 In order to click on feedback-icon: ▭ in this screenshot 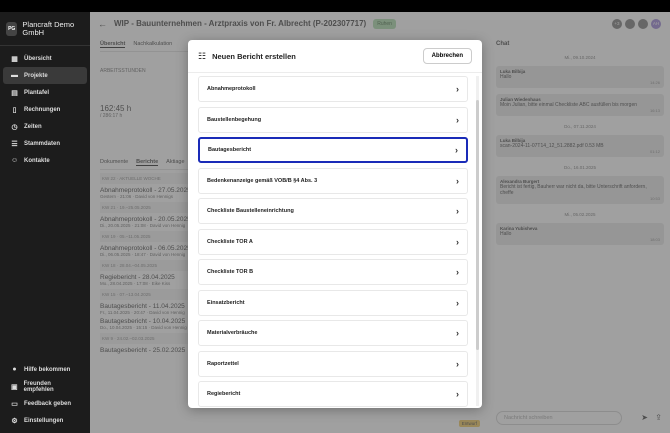, I will do `click(14, 404)`.